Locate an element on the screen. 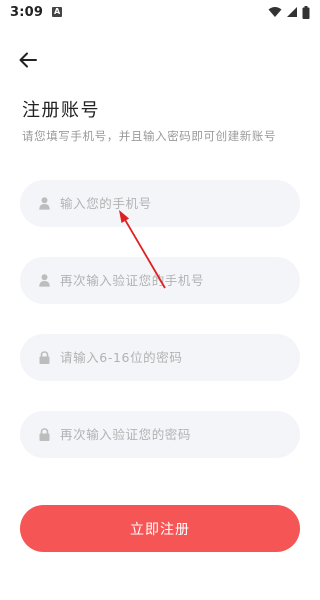  signal-icon is located at coordinates (292, 12).